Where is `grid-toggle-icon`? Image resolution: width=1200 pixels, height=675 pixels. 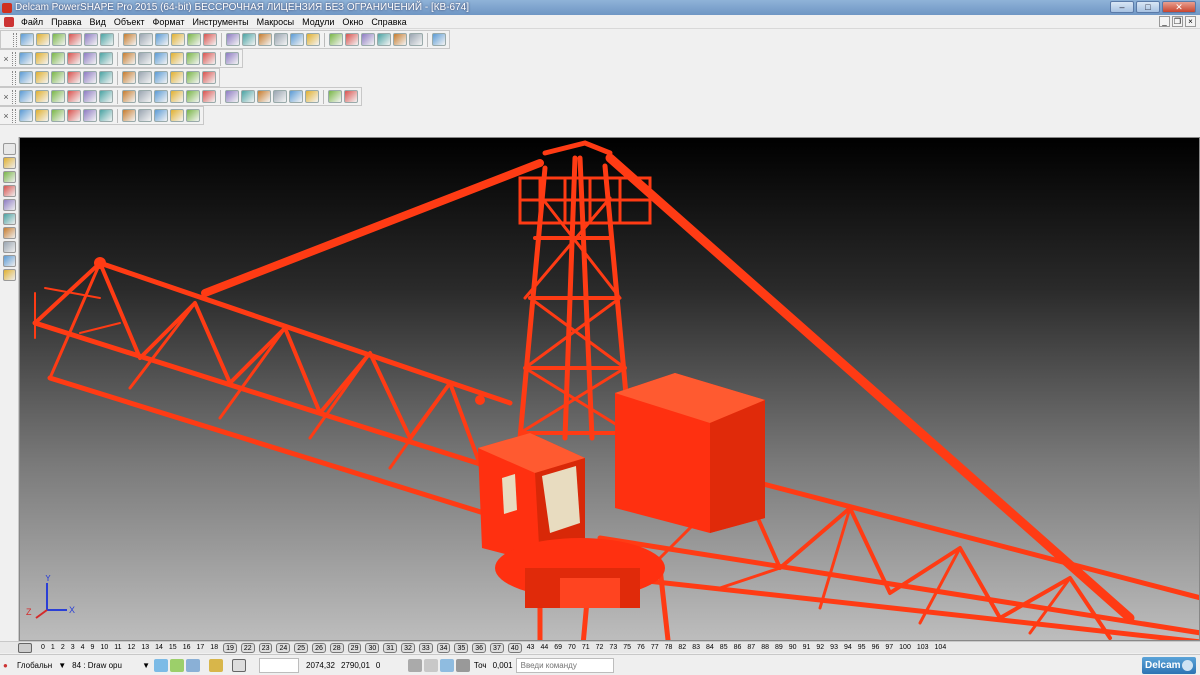 grid-toggle-icon is located at coordinates (239, 665).